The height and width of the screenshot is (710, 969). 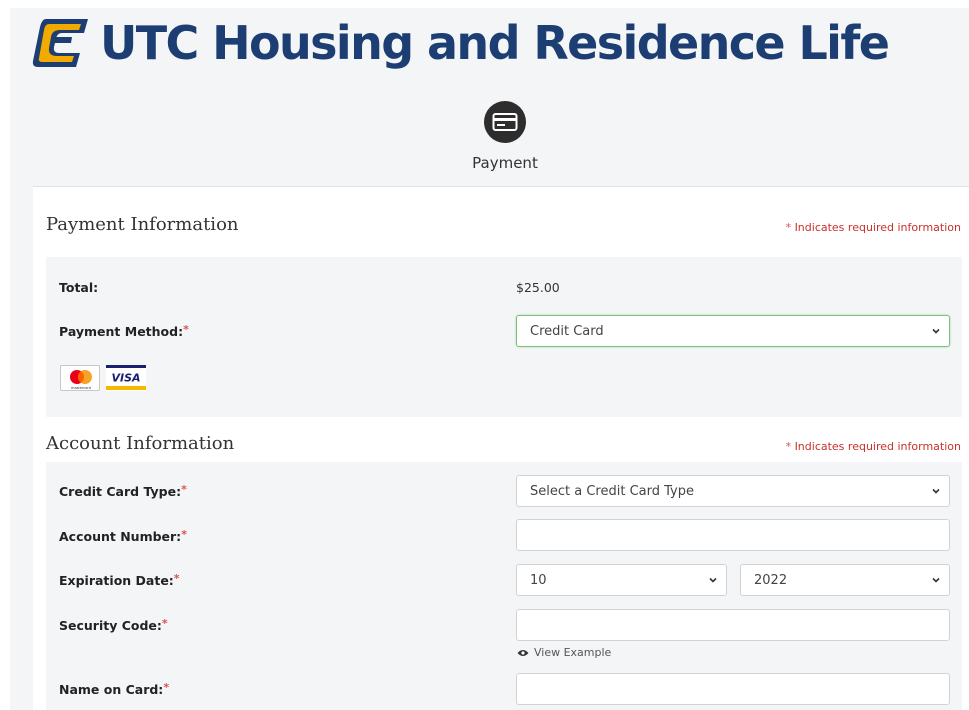 I want to click on credit-card-icon, so click(x=505, y=122).